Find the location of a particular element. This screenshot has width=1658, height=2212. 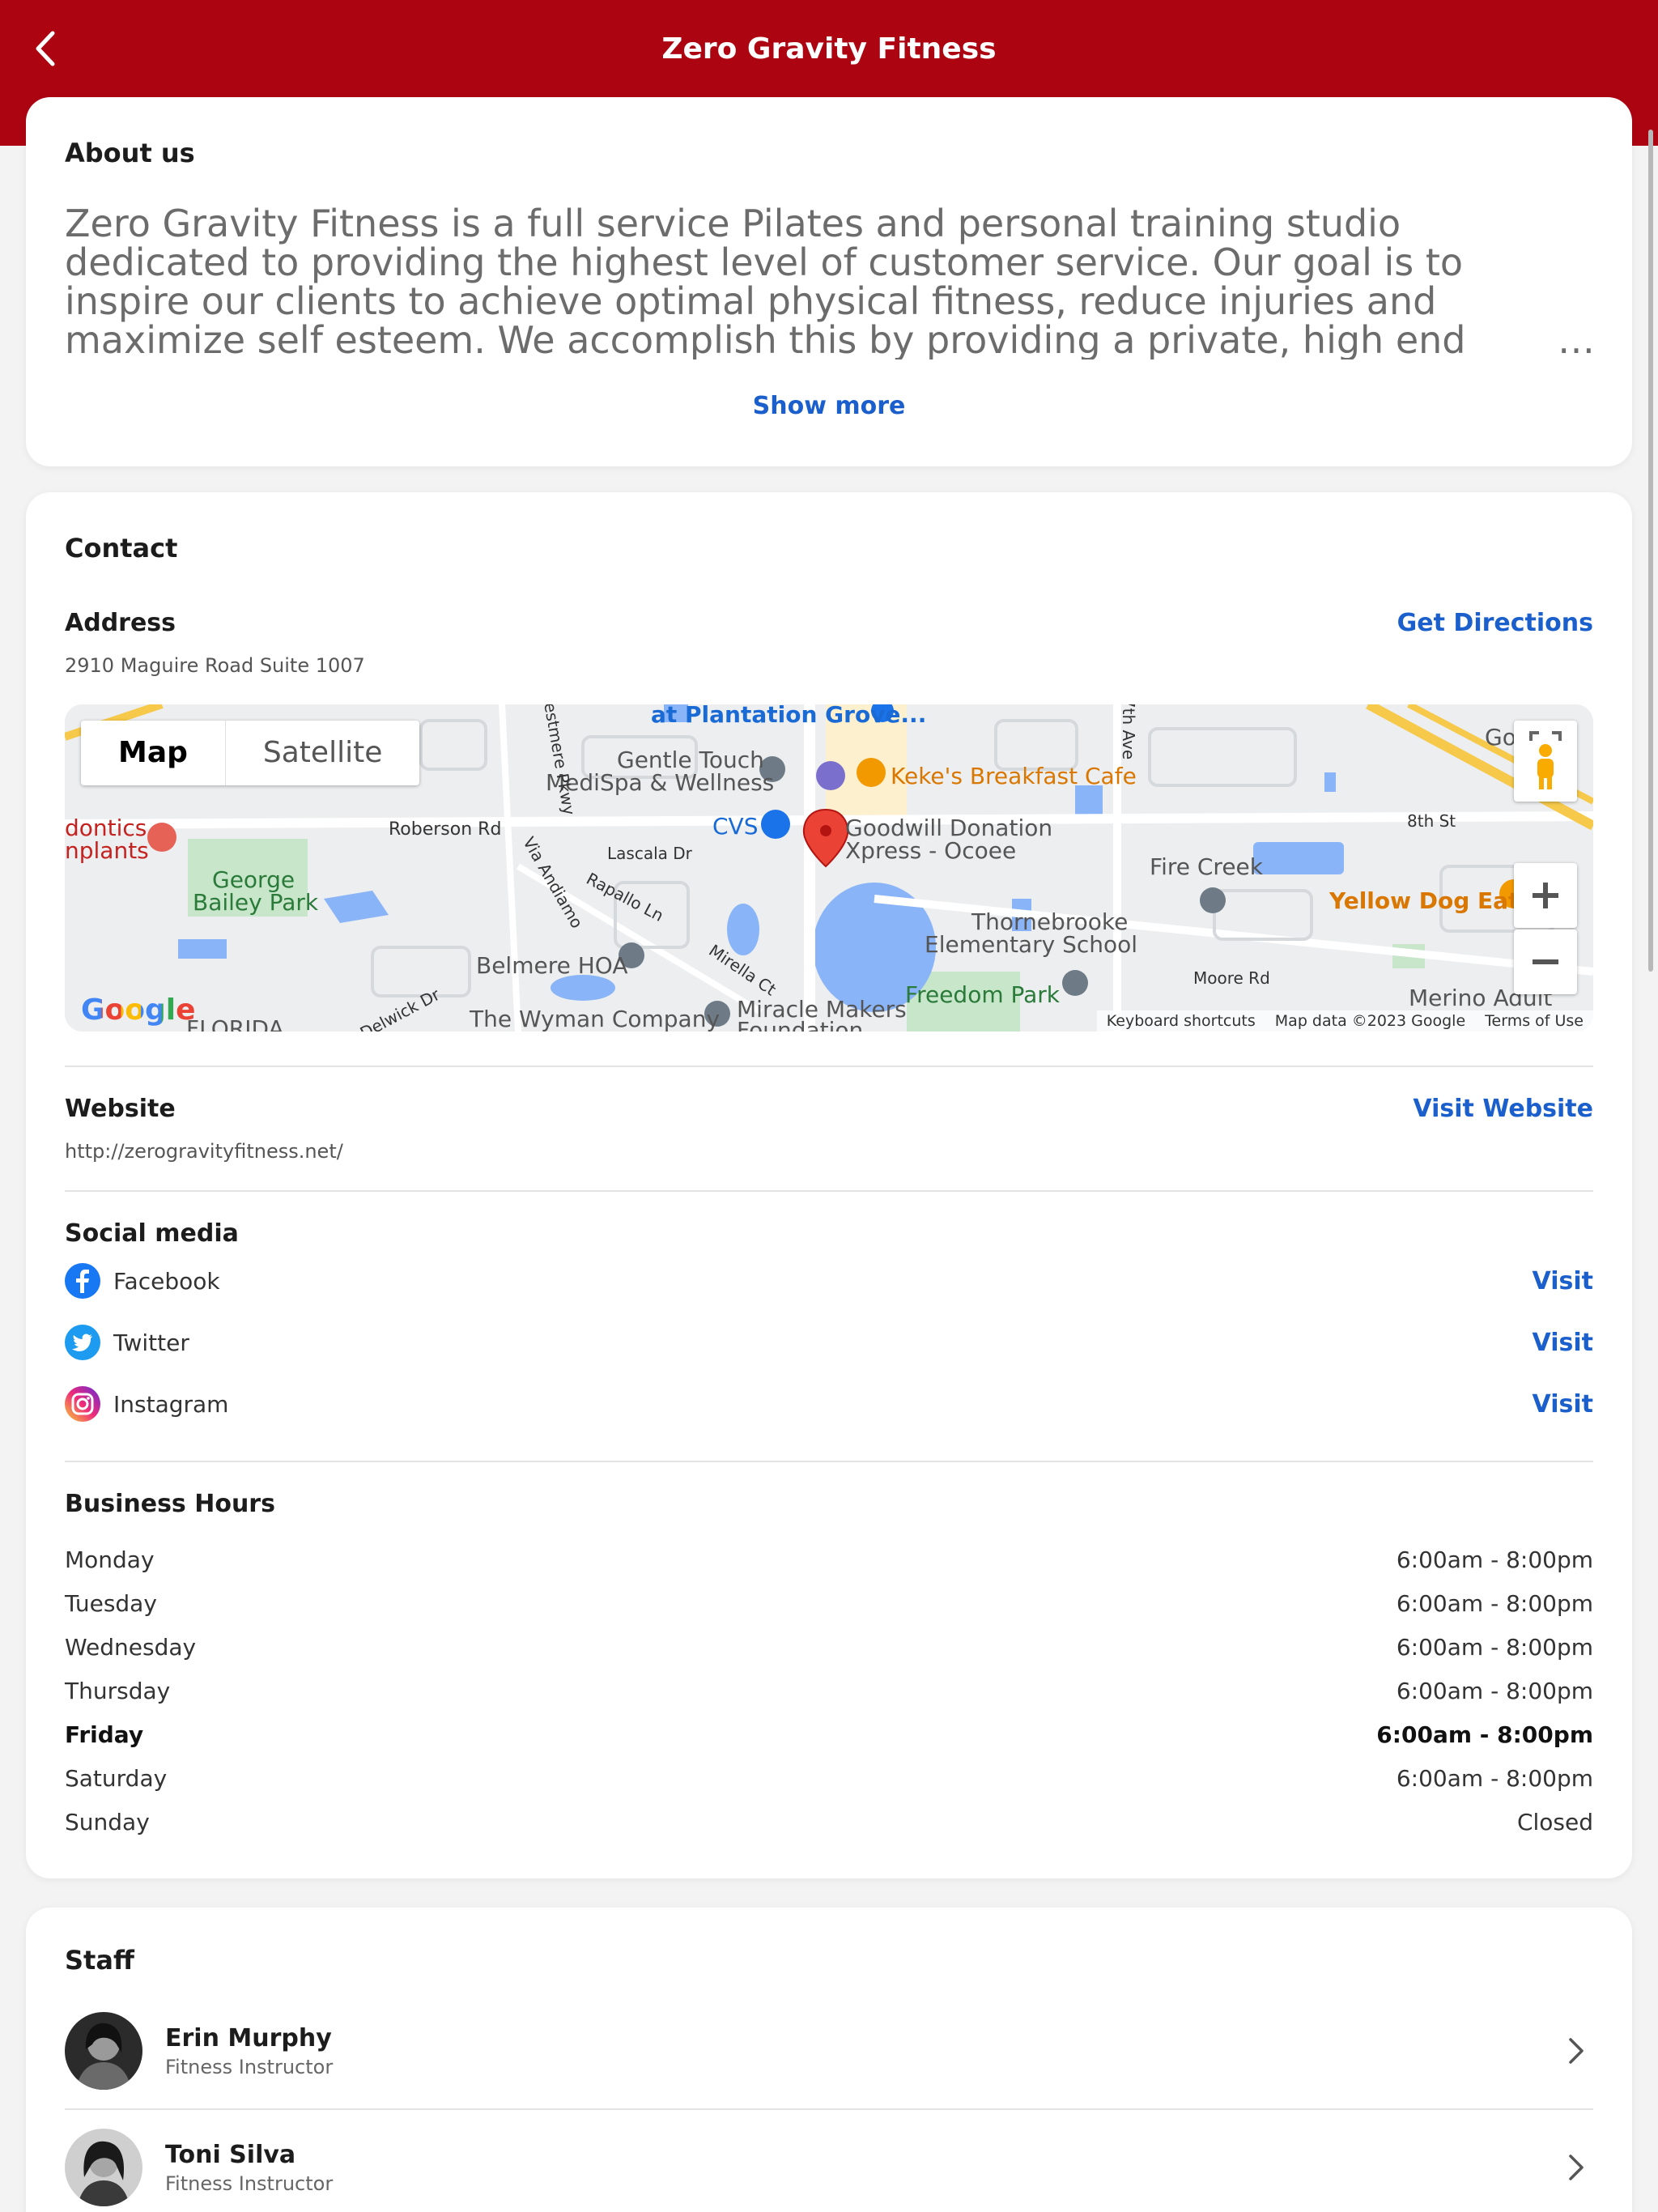

social-name: Twitter is located at coordinates (151, 1343).